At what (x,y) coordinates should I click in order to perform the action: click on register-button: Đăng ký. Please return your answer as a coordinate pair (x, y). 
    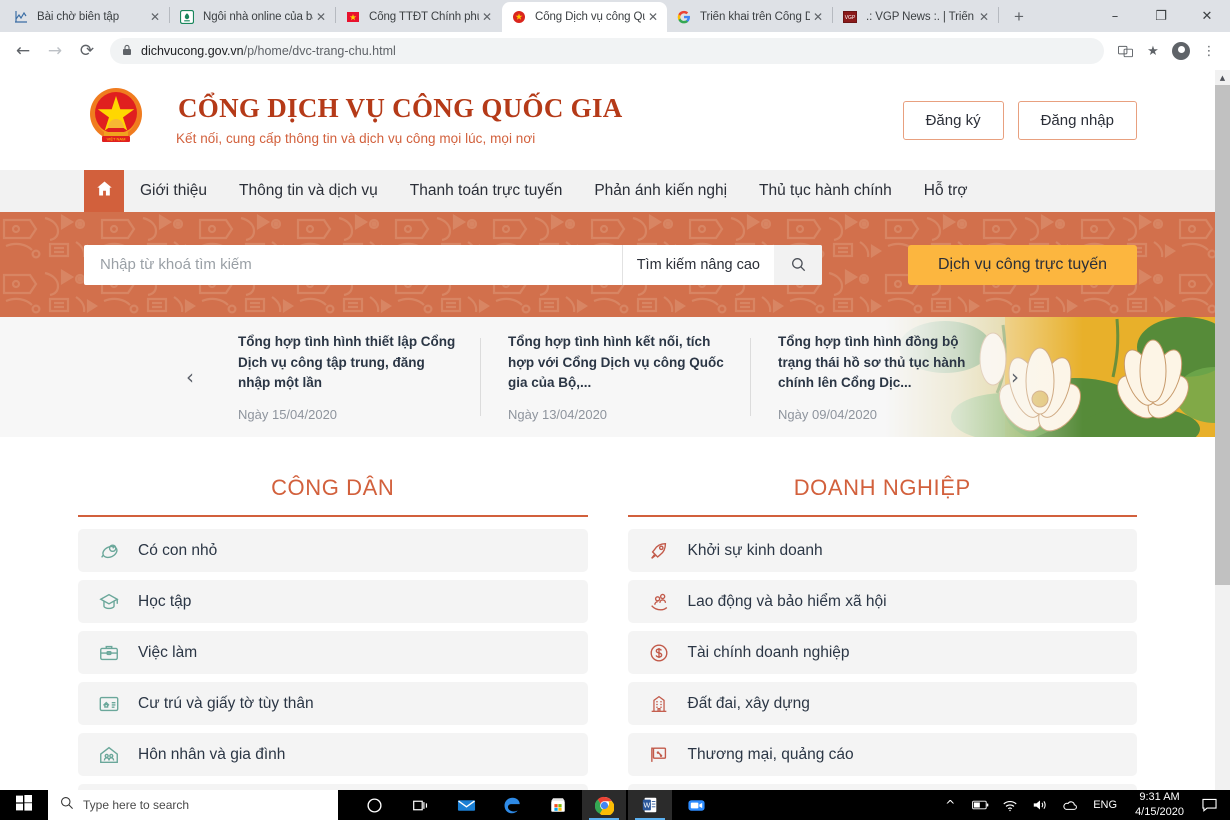
    Looking at the image, I should click on (953, 120).